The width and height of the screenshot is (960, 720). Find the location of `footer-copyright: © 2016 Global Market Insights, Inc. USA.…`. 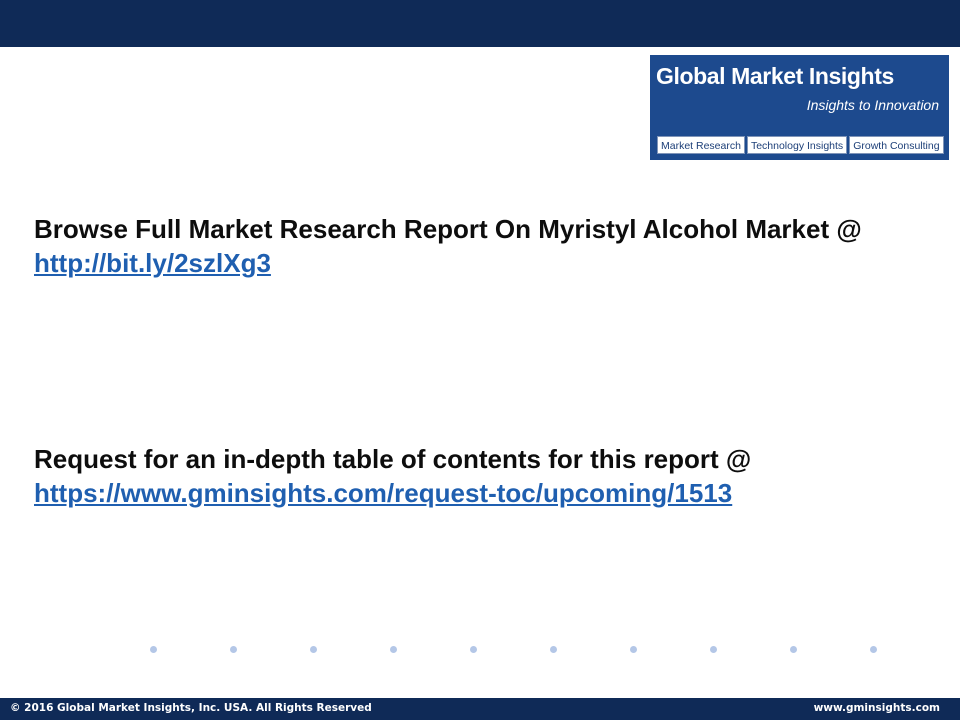

footer-copyright: © 2016 Global Market Insights, Inc. USA.… is located at coordinates (191, 708).